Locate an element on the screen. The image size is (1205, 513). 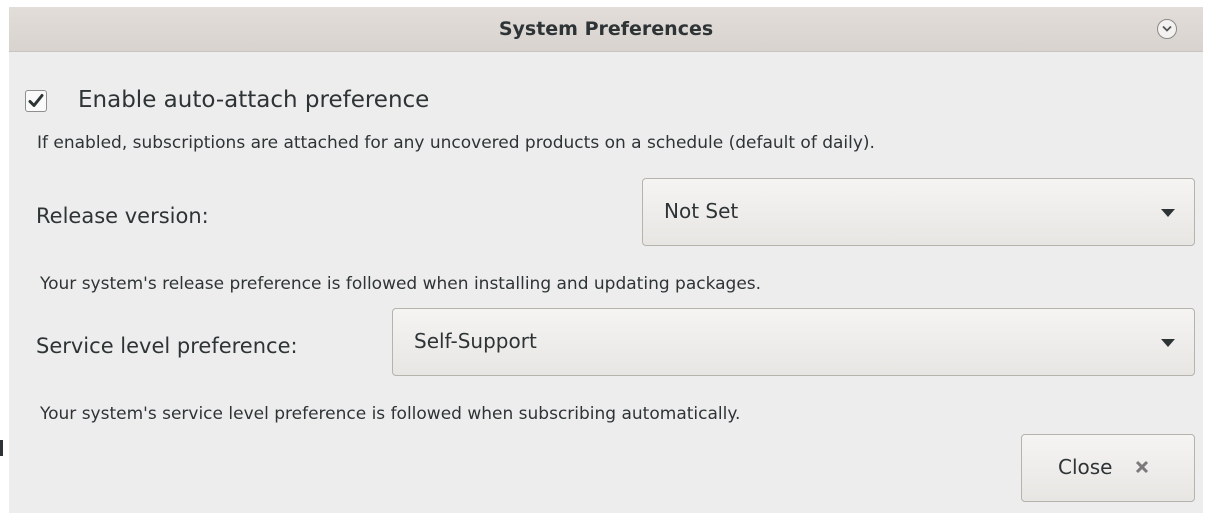
checkmark-icon is located at coordinates (36, 100).